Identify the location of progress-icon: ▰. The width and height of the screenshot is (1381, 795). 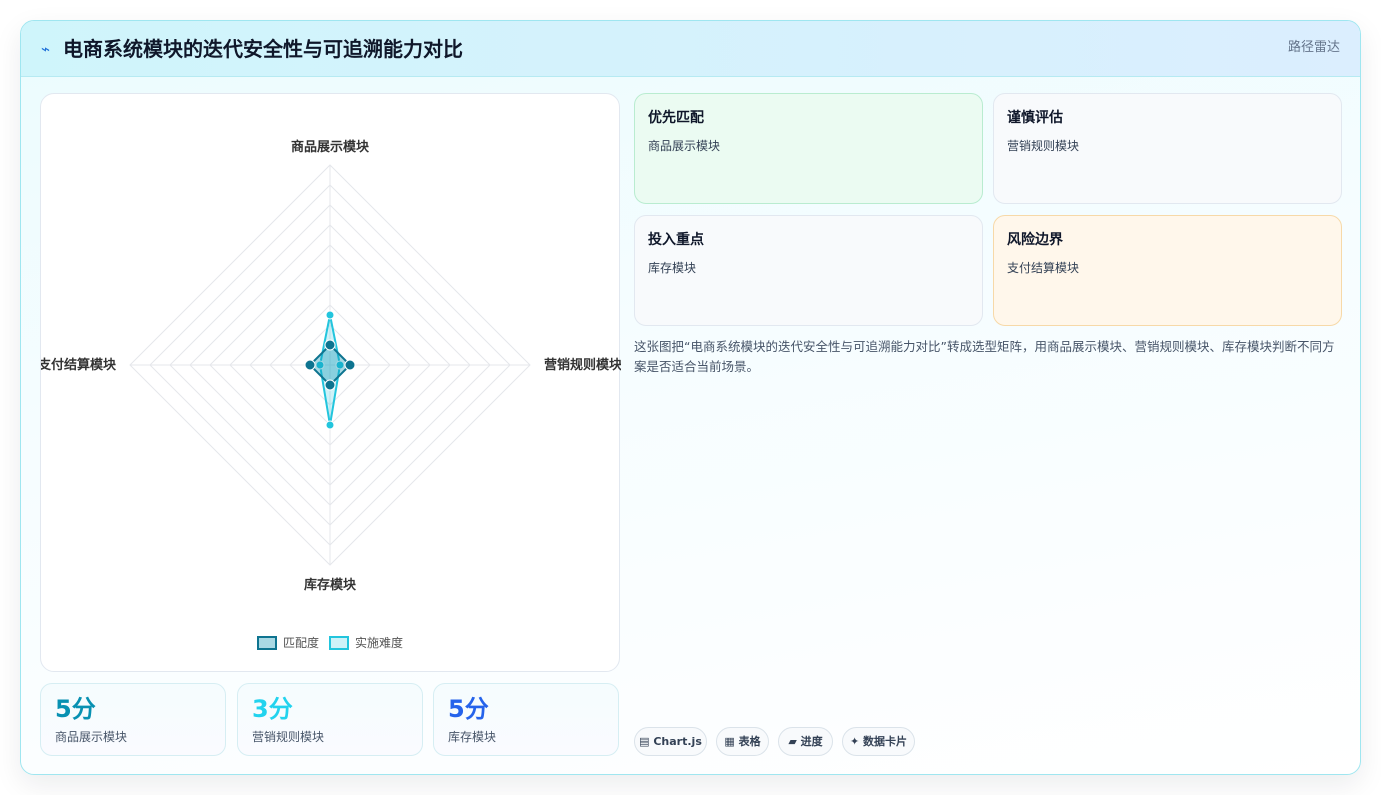
(792, 741).